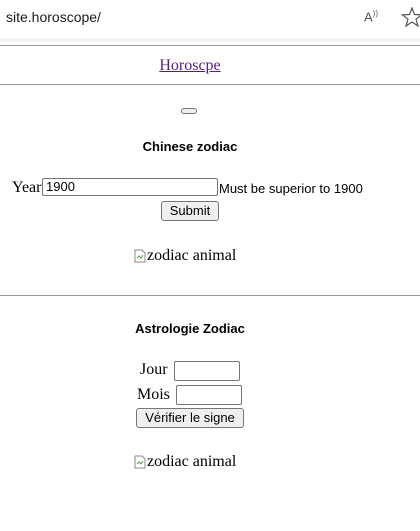 The width and height of the screenshot is (420, 531). What do you see at coordinates (410, 17) in the screenshot?
I see `star-icon` at bounding box center [410, 17].